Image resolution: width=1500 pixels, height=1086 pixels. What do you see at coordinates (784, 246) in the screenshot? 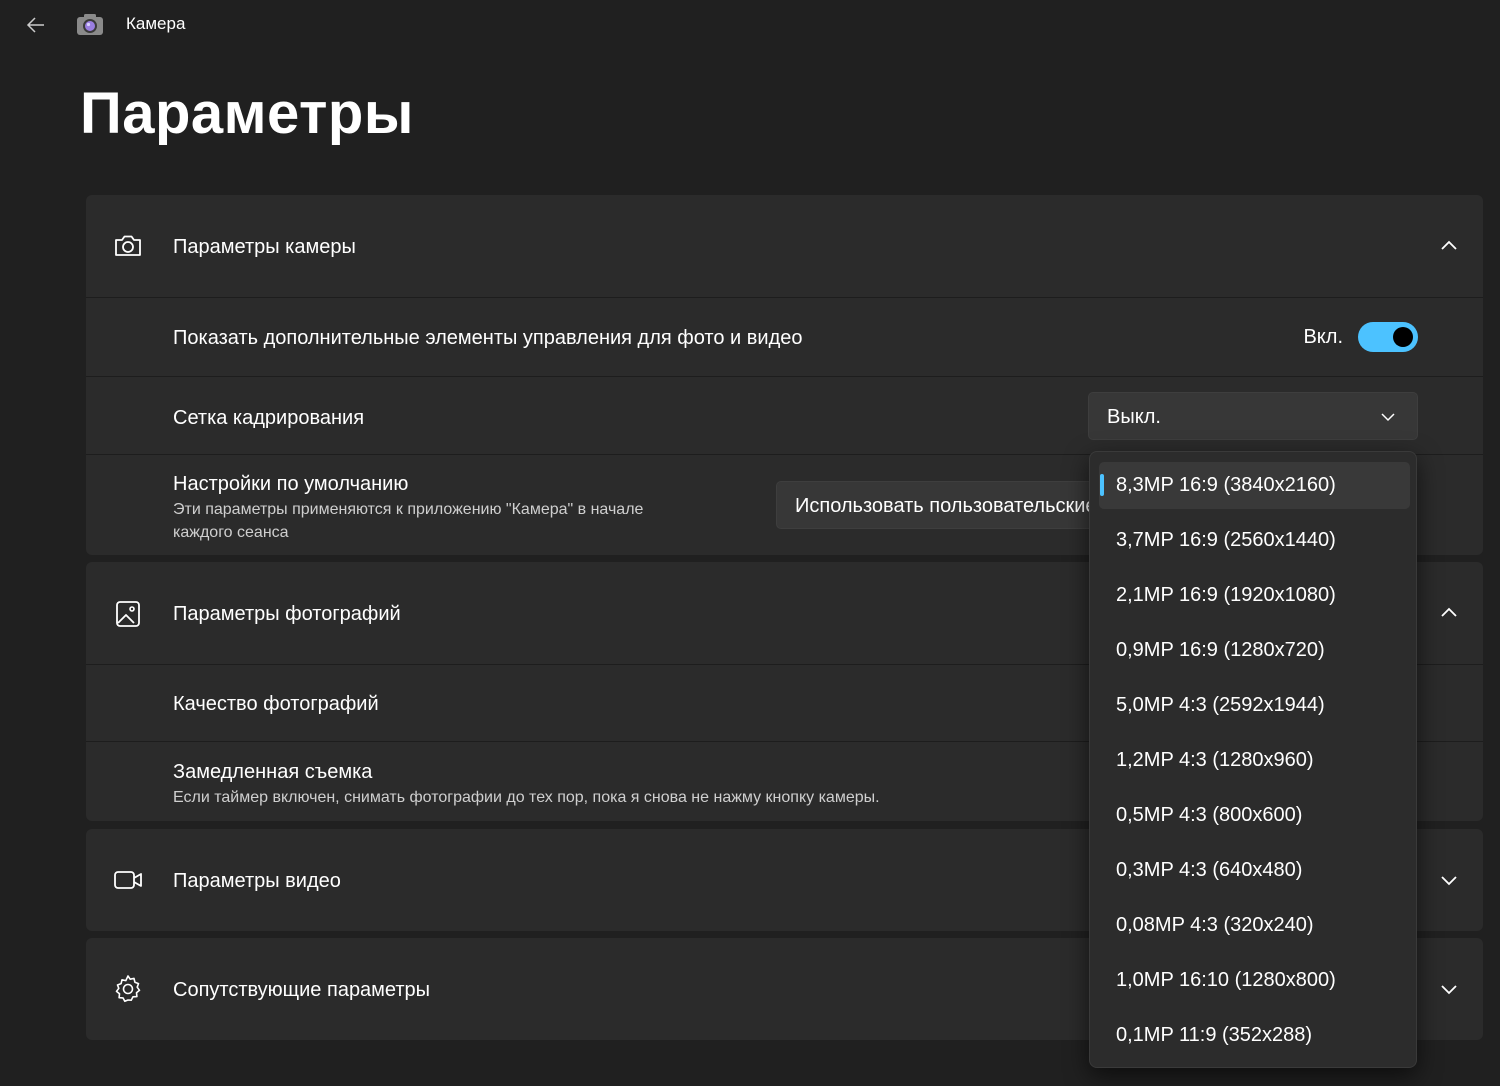
I see `camera-settings-header: Параметры камеры` at bounding box center [784, 246].